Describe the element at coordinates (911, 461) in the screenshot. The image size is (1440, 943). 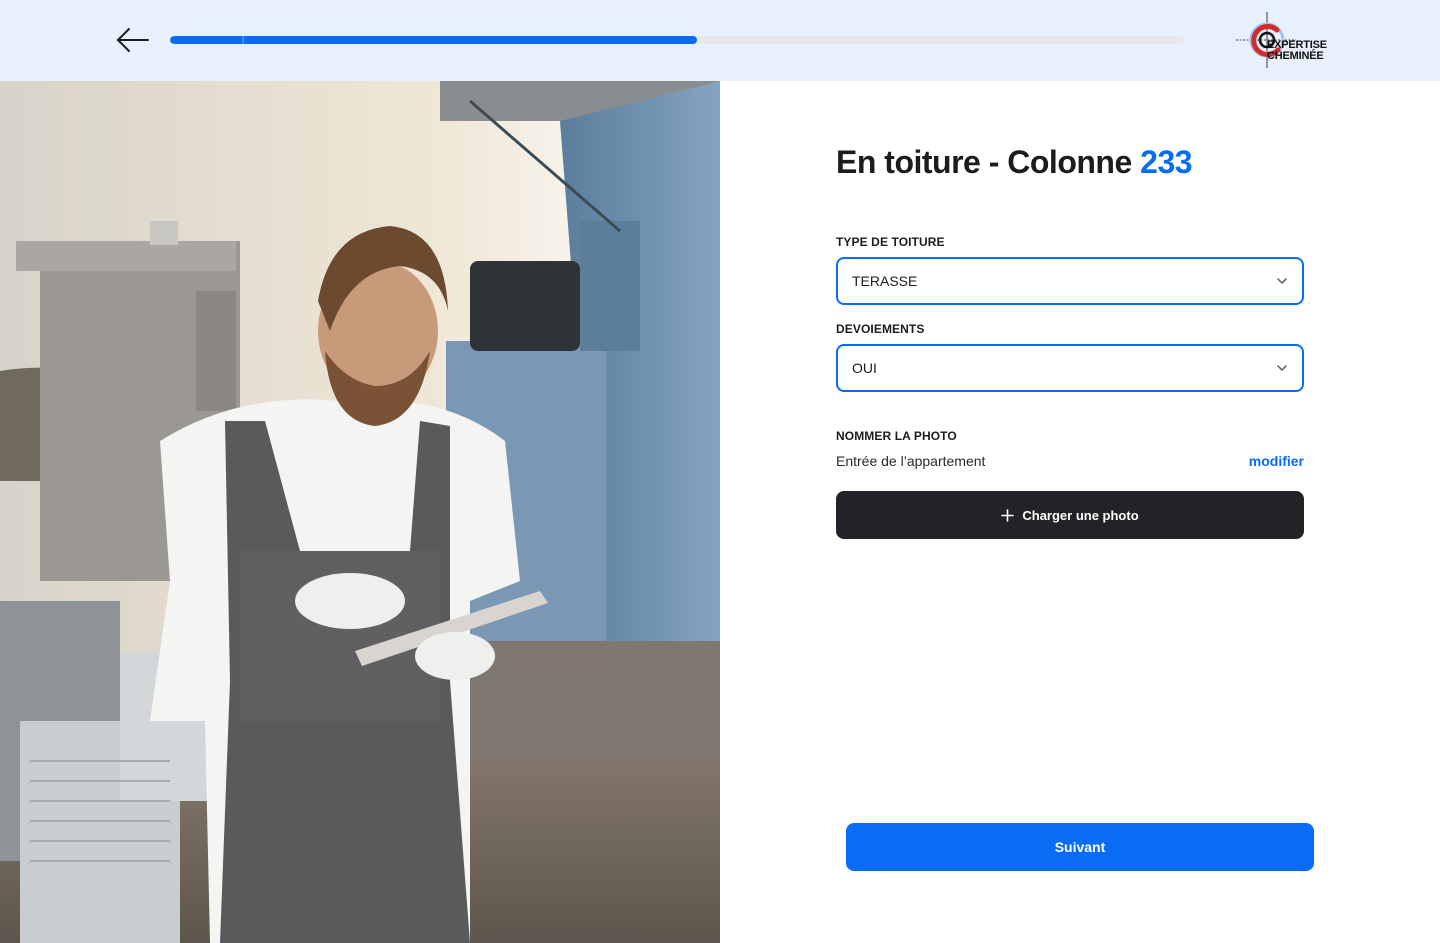
I see `photo-name-value: Entrée de l’appartement` at that location.